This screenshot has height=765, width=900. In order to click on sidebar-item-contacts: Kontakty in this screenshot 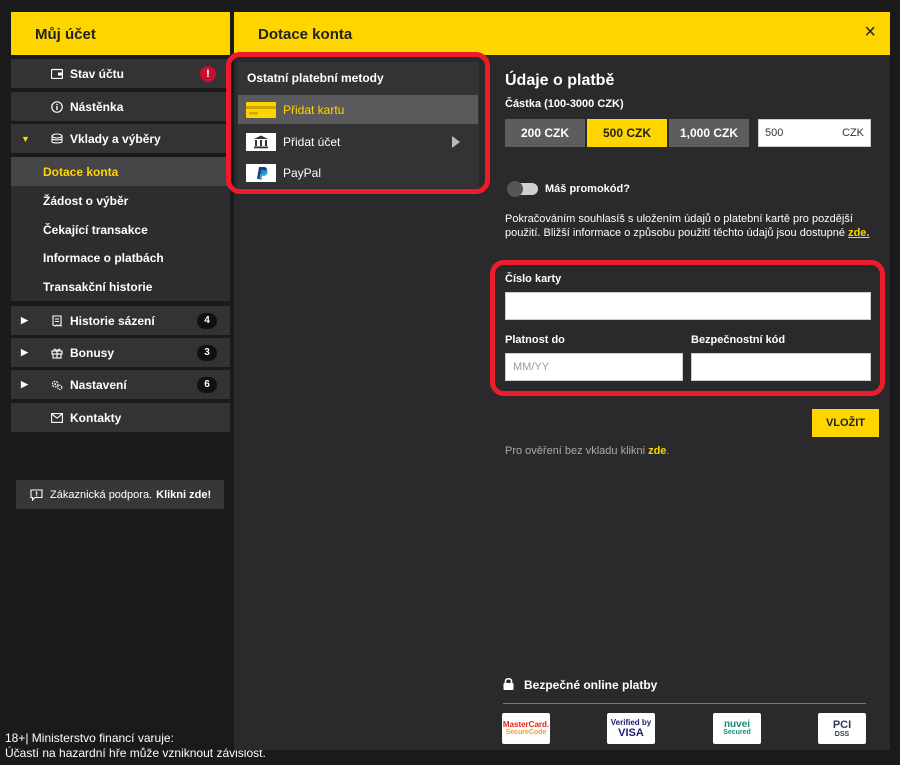, I will do `click(120, 417)`.